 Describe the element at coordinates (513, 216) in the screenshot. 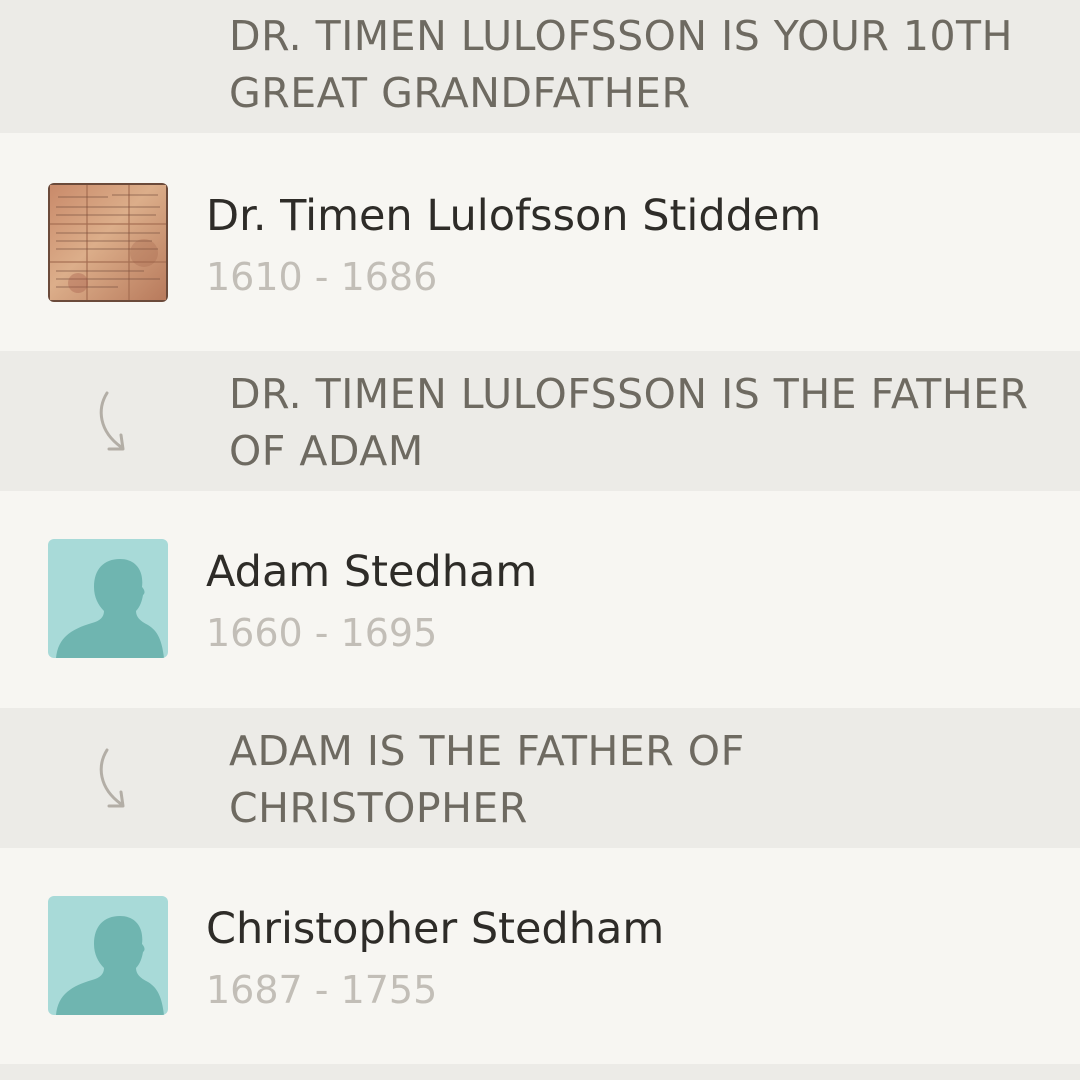

I see `person-name: Dr. Timen Lulofsson Stiddem` at that location.